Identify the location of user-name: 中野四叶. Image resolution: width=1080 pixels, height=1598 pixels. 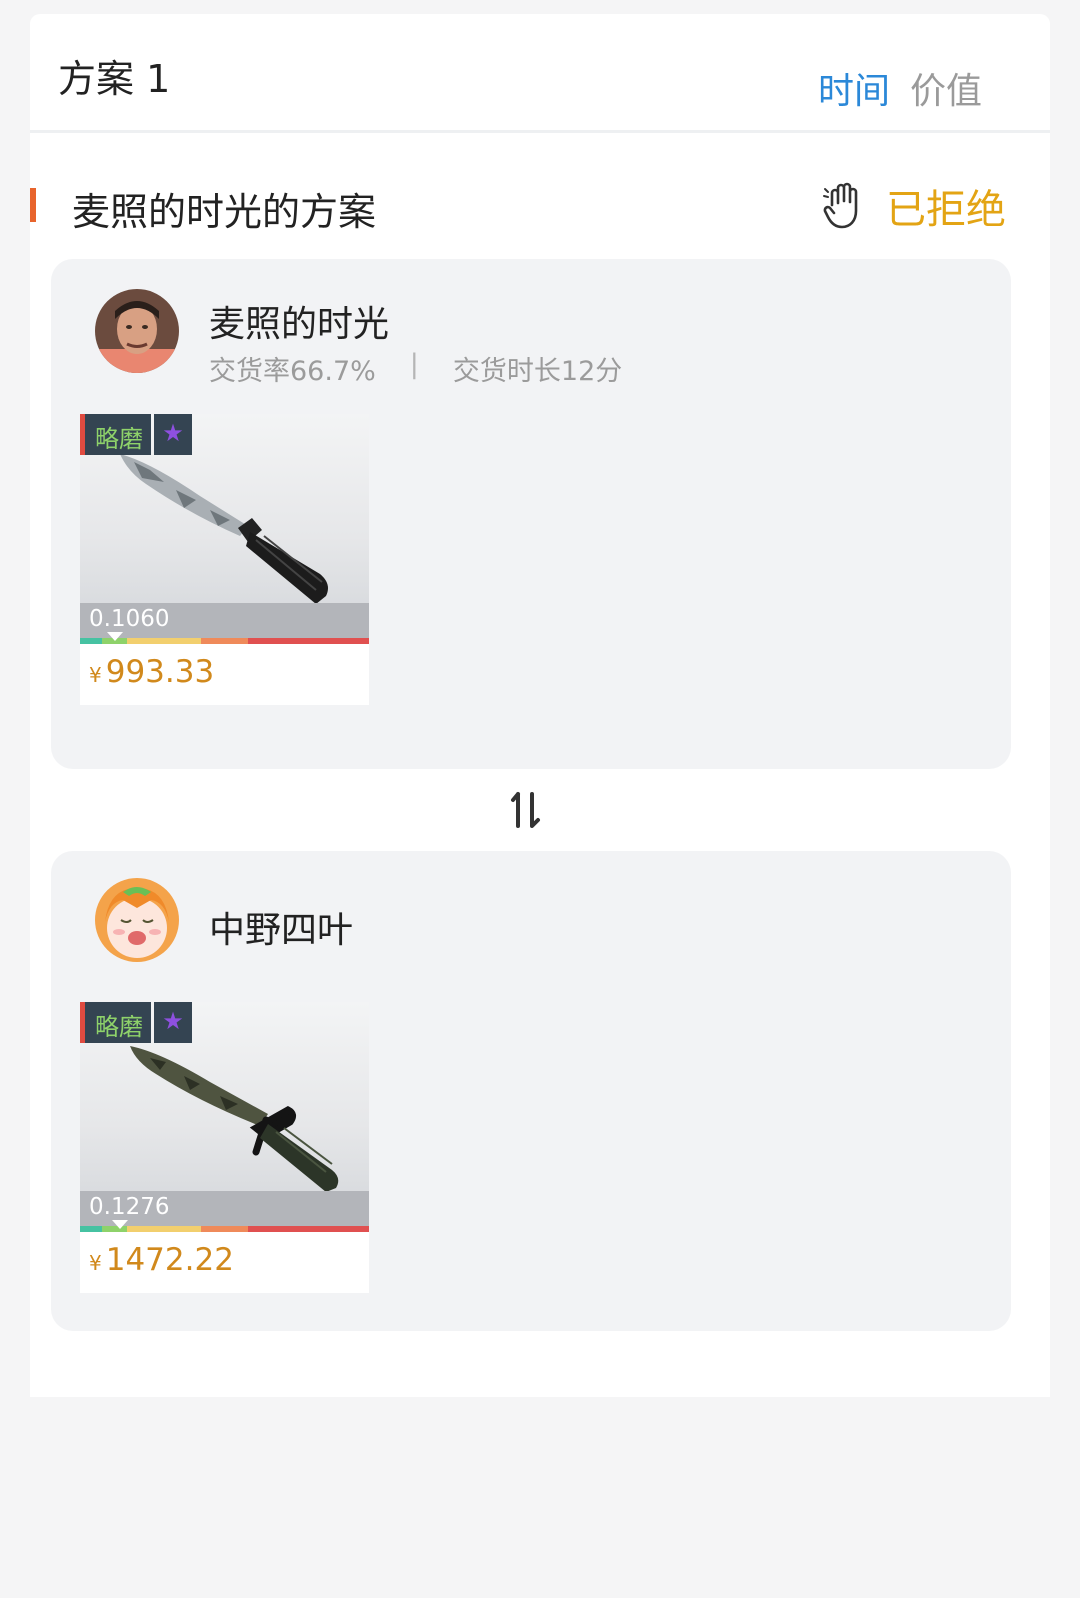
(281, 930).